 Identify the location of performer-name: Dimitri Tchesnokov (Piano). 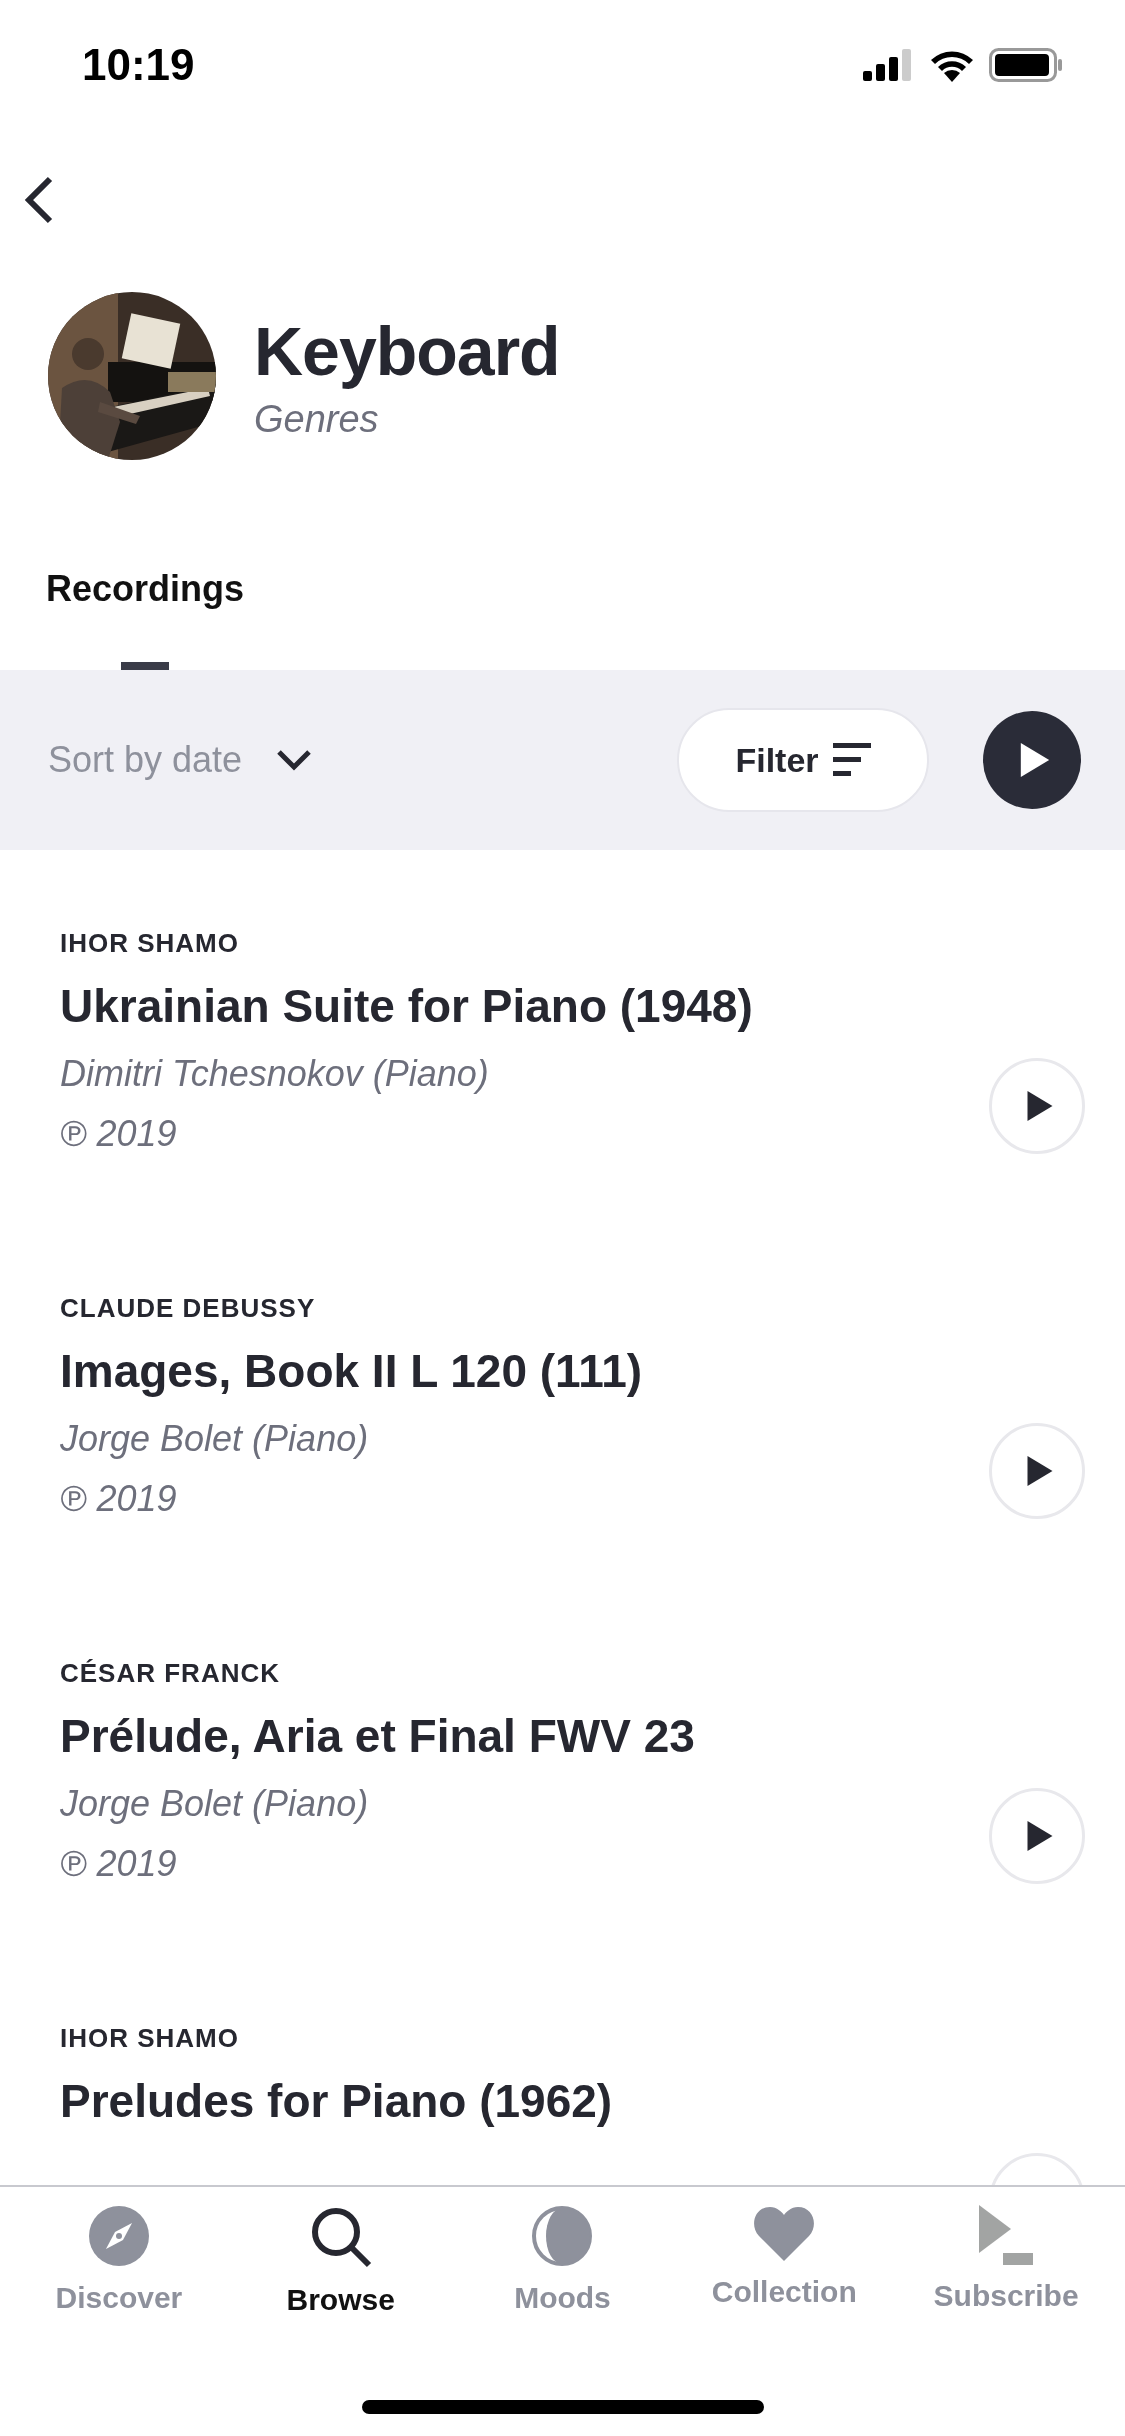
(275, 1074).